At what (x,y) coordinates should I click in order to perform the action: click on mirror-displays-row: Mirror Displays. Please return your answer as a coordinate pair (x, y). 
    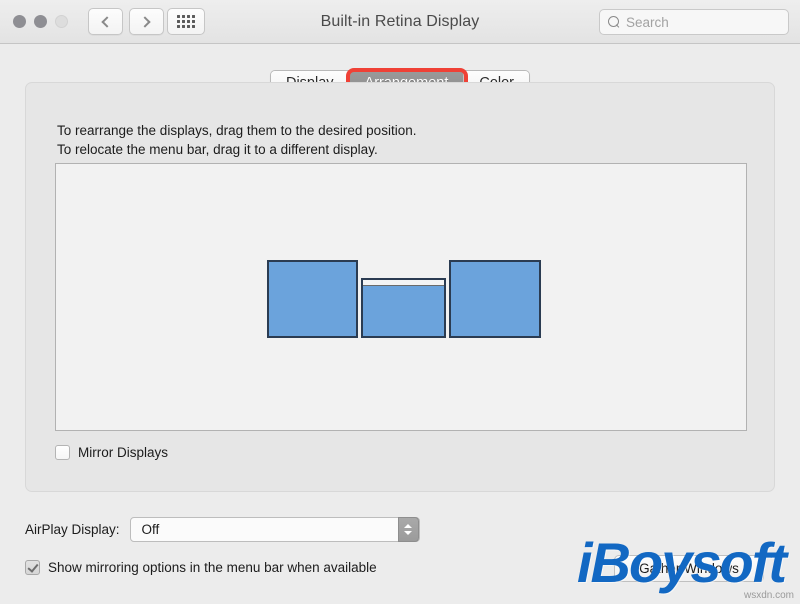
    Looking at the image, I should click on (111, 452).